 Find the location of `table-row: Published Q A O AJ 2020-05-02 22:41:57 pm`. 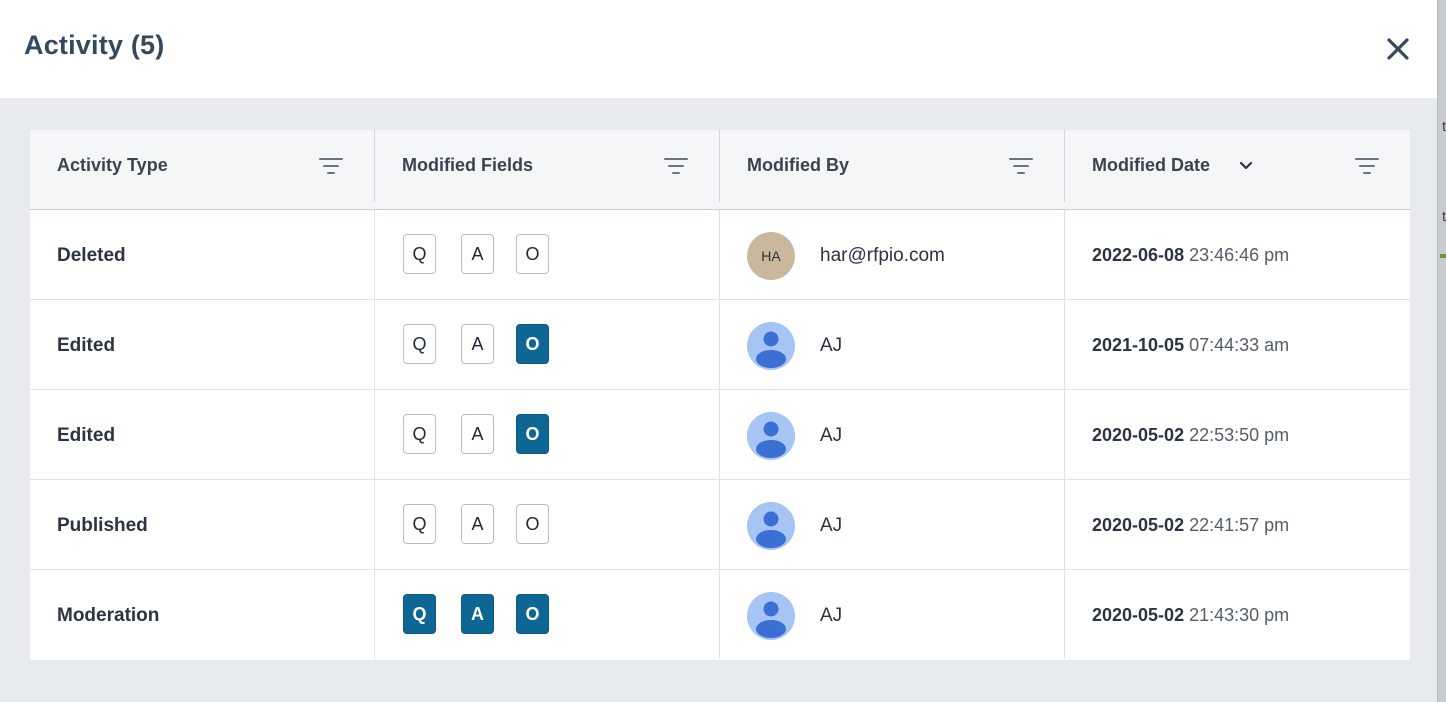

table-row: Published Q A O AJ 2020-05-02 22:41:57 pm is located at coordinates (720, 525).